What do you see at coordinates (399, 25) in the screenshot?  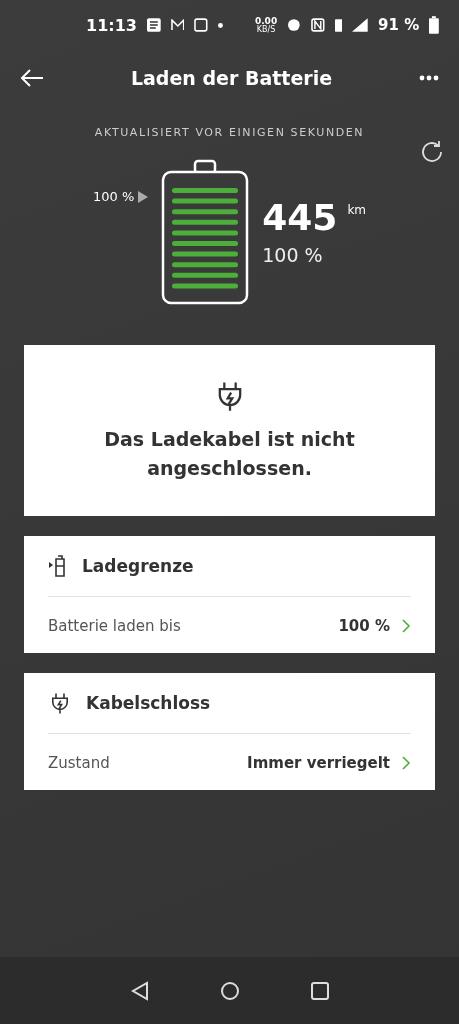 I see `battery-percent: 91 %` at bounding box center [399, 25].